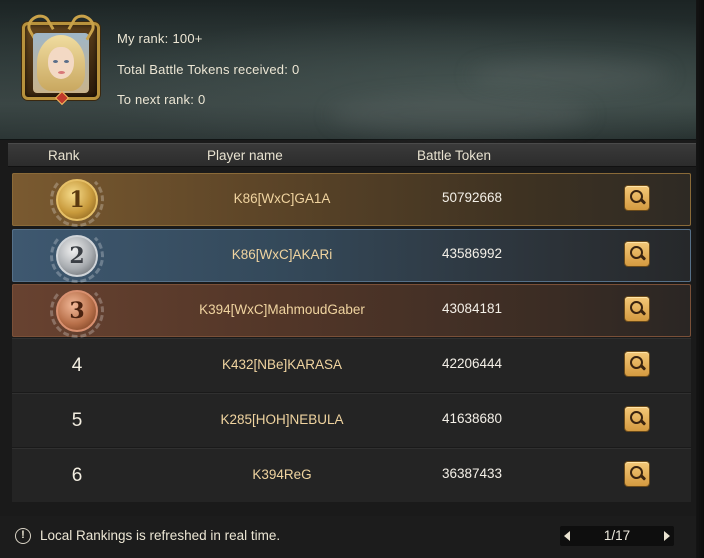 This screenshot has height=558, width=704. I want to click on avatar-portrait, so click(61, 63).